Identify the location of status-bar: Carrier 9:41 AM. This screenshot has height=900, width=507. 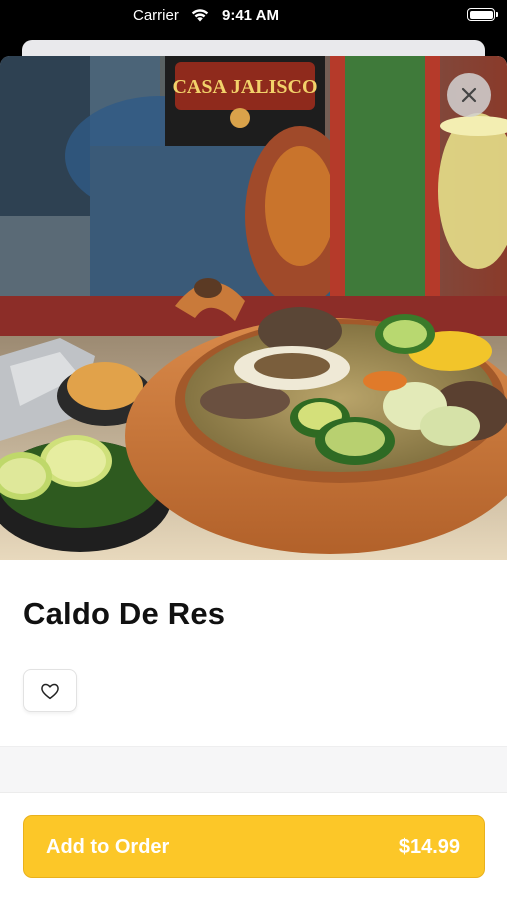
(253, 15).